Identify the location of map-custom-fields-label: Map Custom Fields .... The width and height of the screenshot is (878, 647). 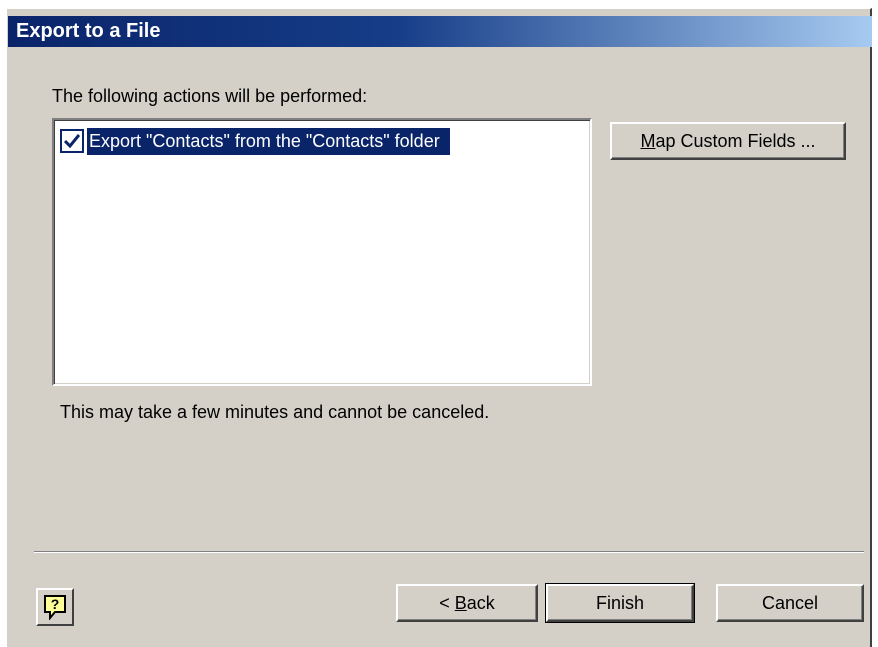
(727, 141).